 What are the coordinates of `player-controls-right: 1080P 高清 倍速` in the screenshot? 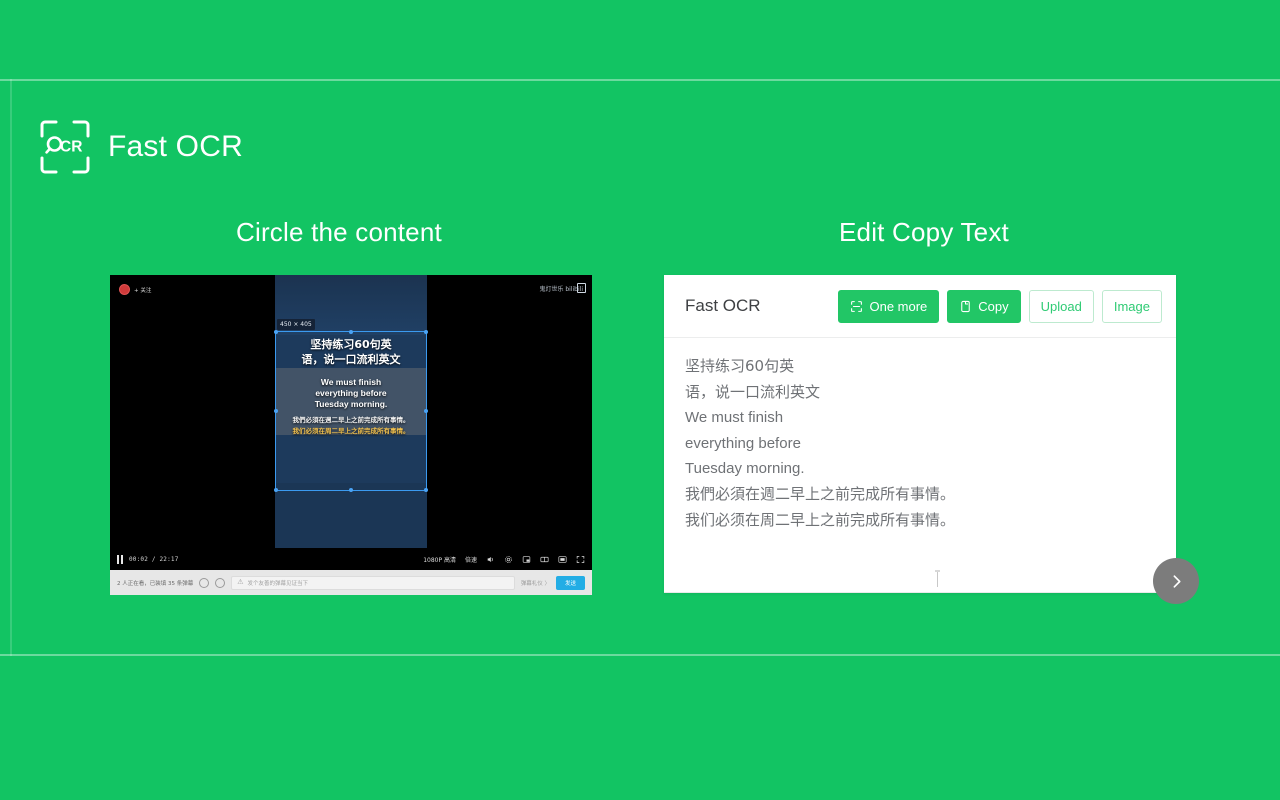 It's located at (504, 559).